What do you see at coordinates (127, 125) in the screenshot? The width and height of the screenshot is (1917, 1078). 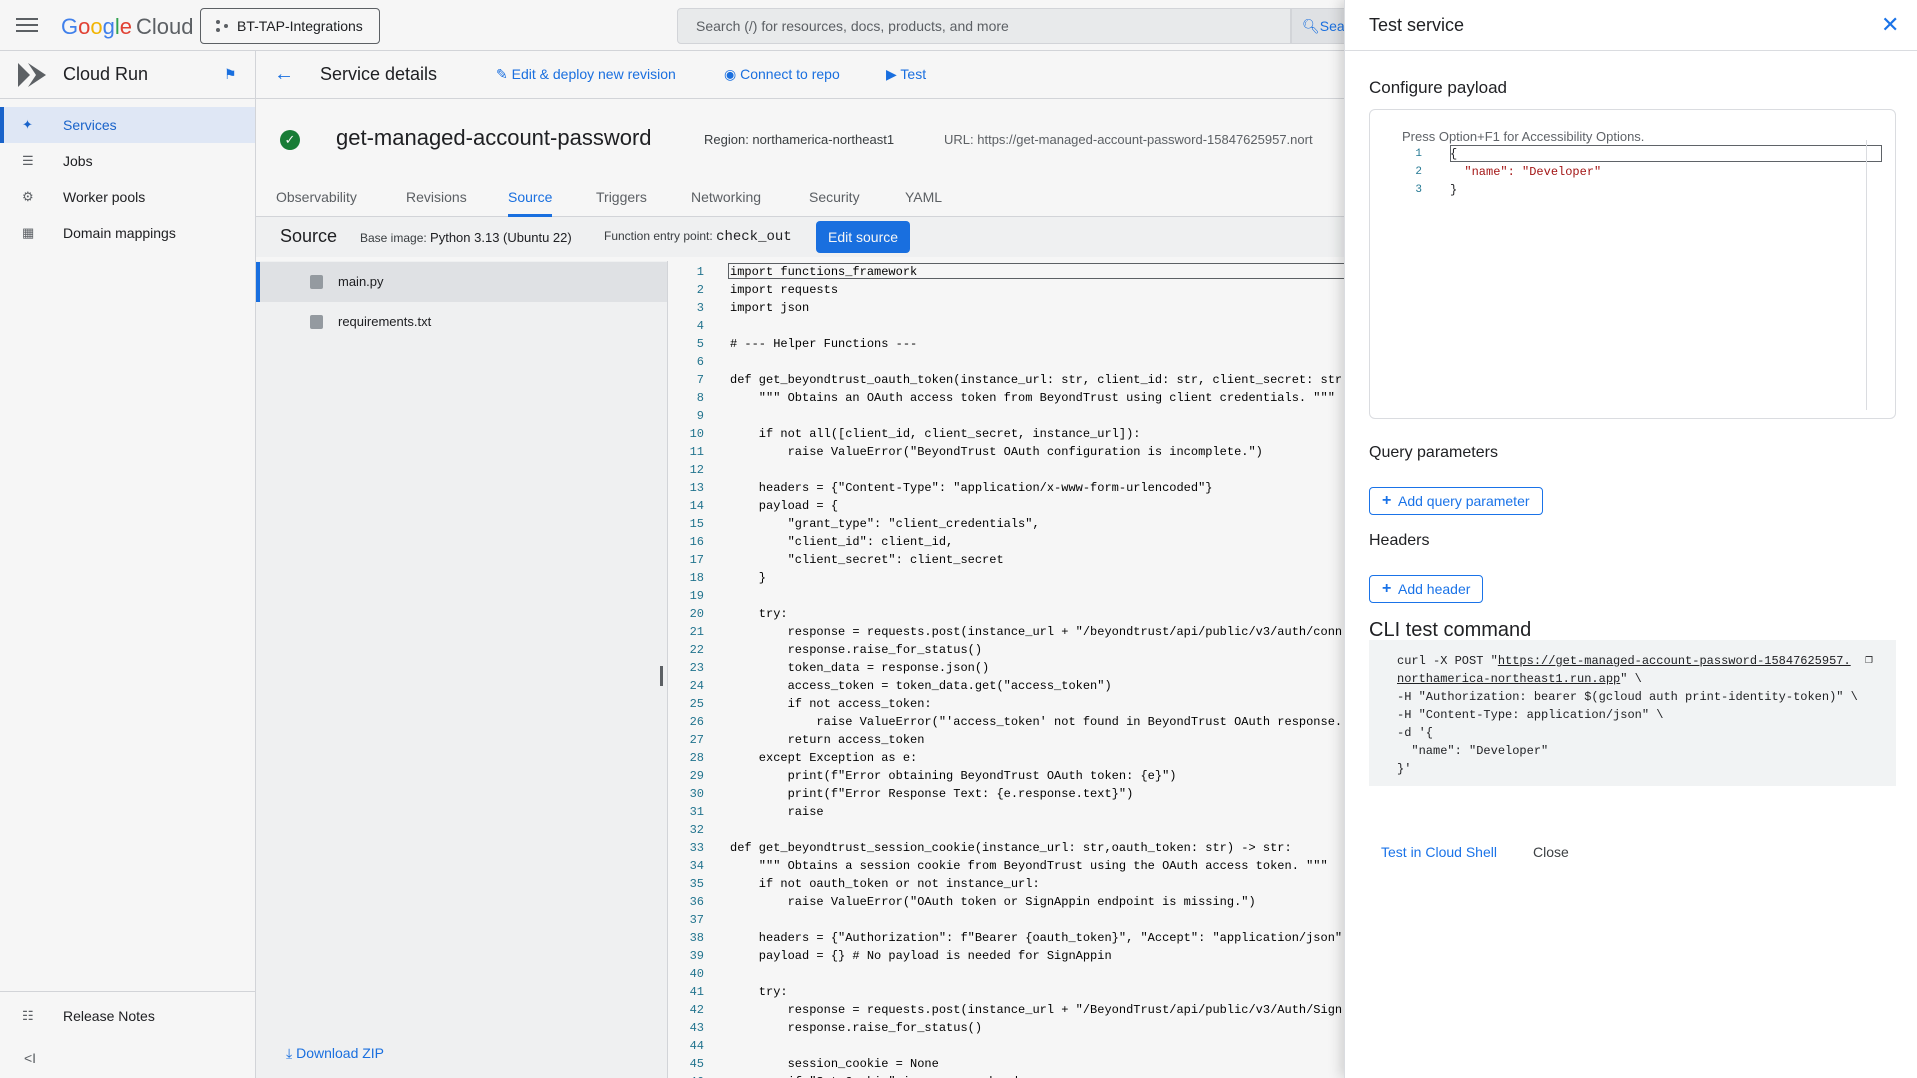 I see `sidebar-item-services: ✦ Services` at bounding box center [127, 125].